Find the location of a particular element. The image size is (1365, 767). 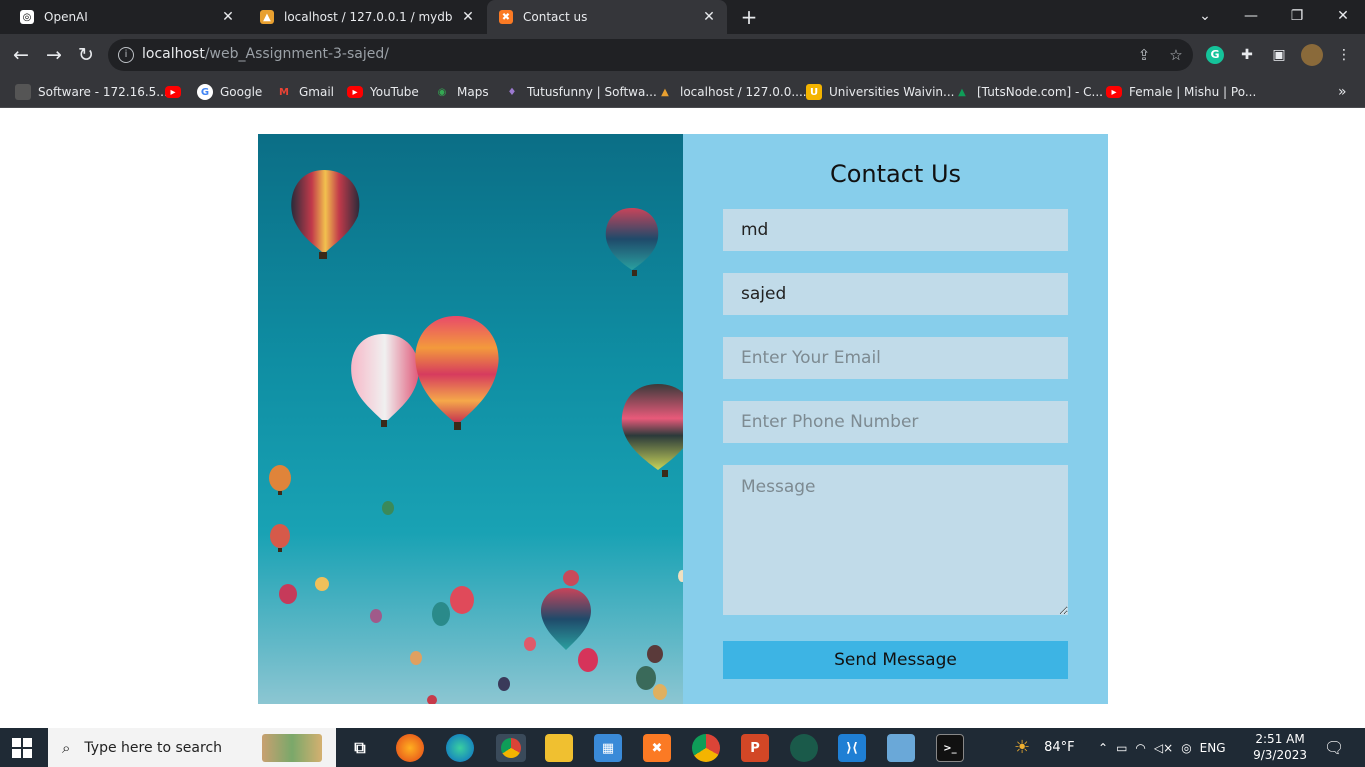

battery-icon: ▭ is located at coordinates (1121, 748).